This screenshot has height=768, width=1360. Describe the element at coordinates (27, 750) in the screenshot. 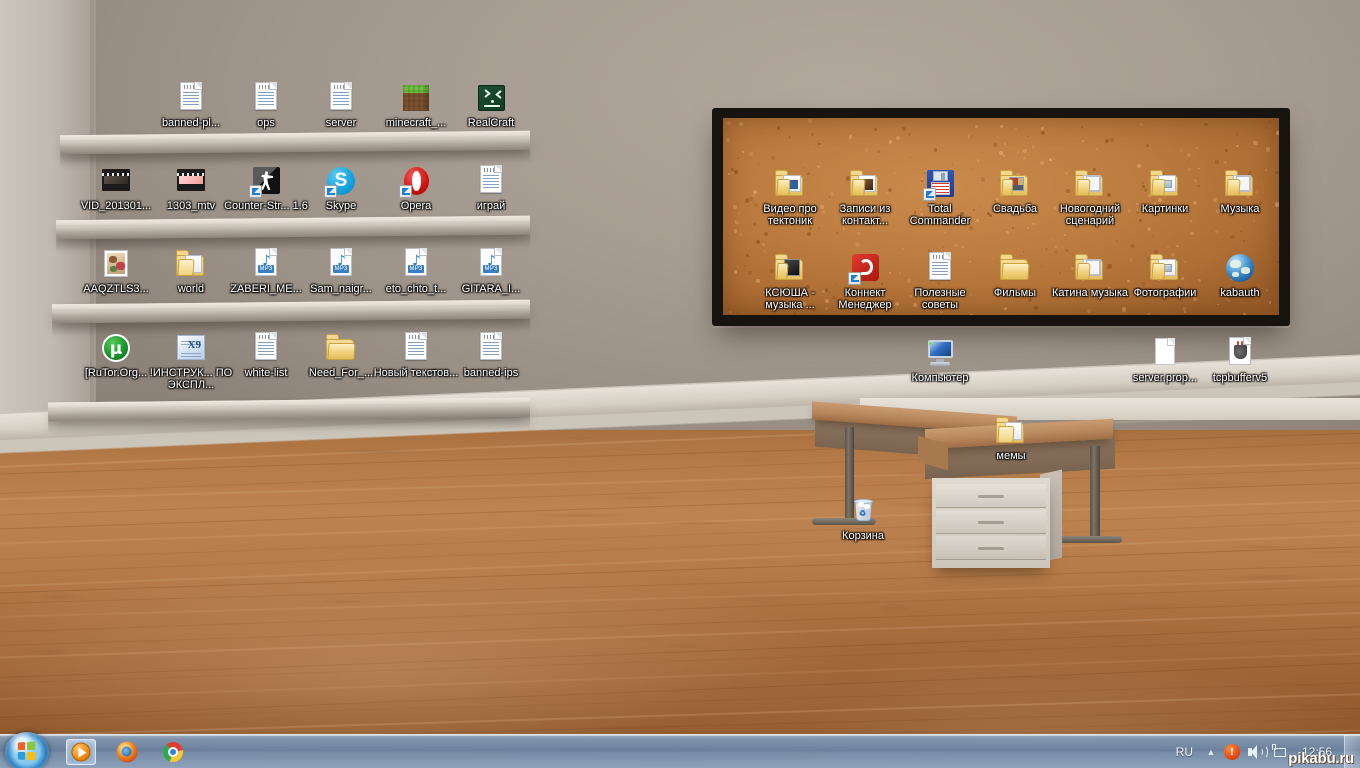

I see `start-button` at that location.